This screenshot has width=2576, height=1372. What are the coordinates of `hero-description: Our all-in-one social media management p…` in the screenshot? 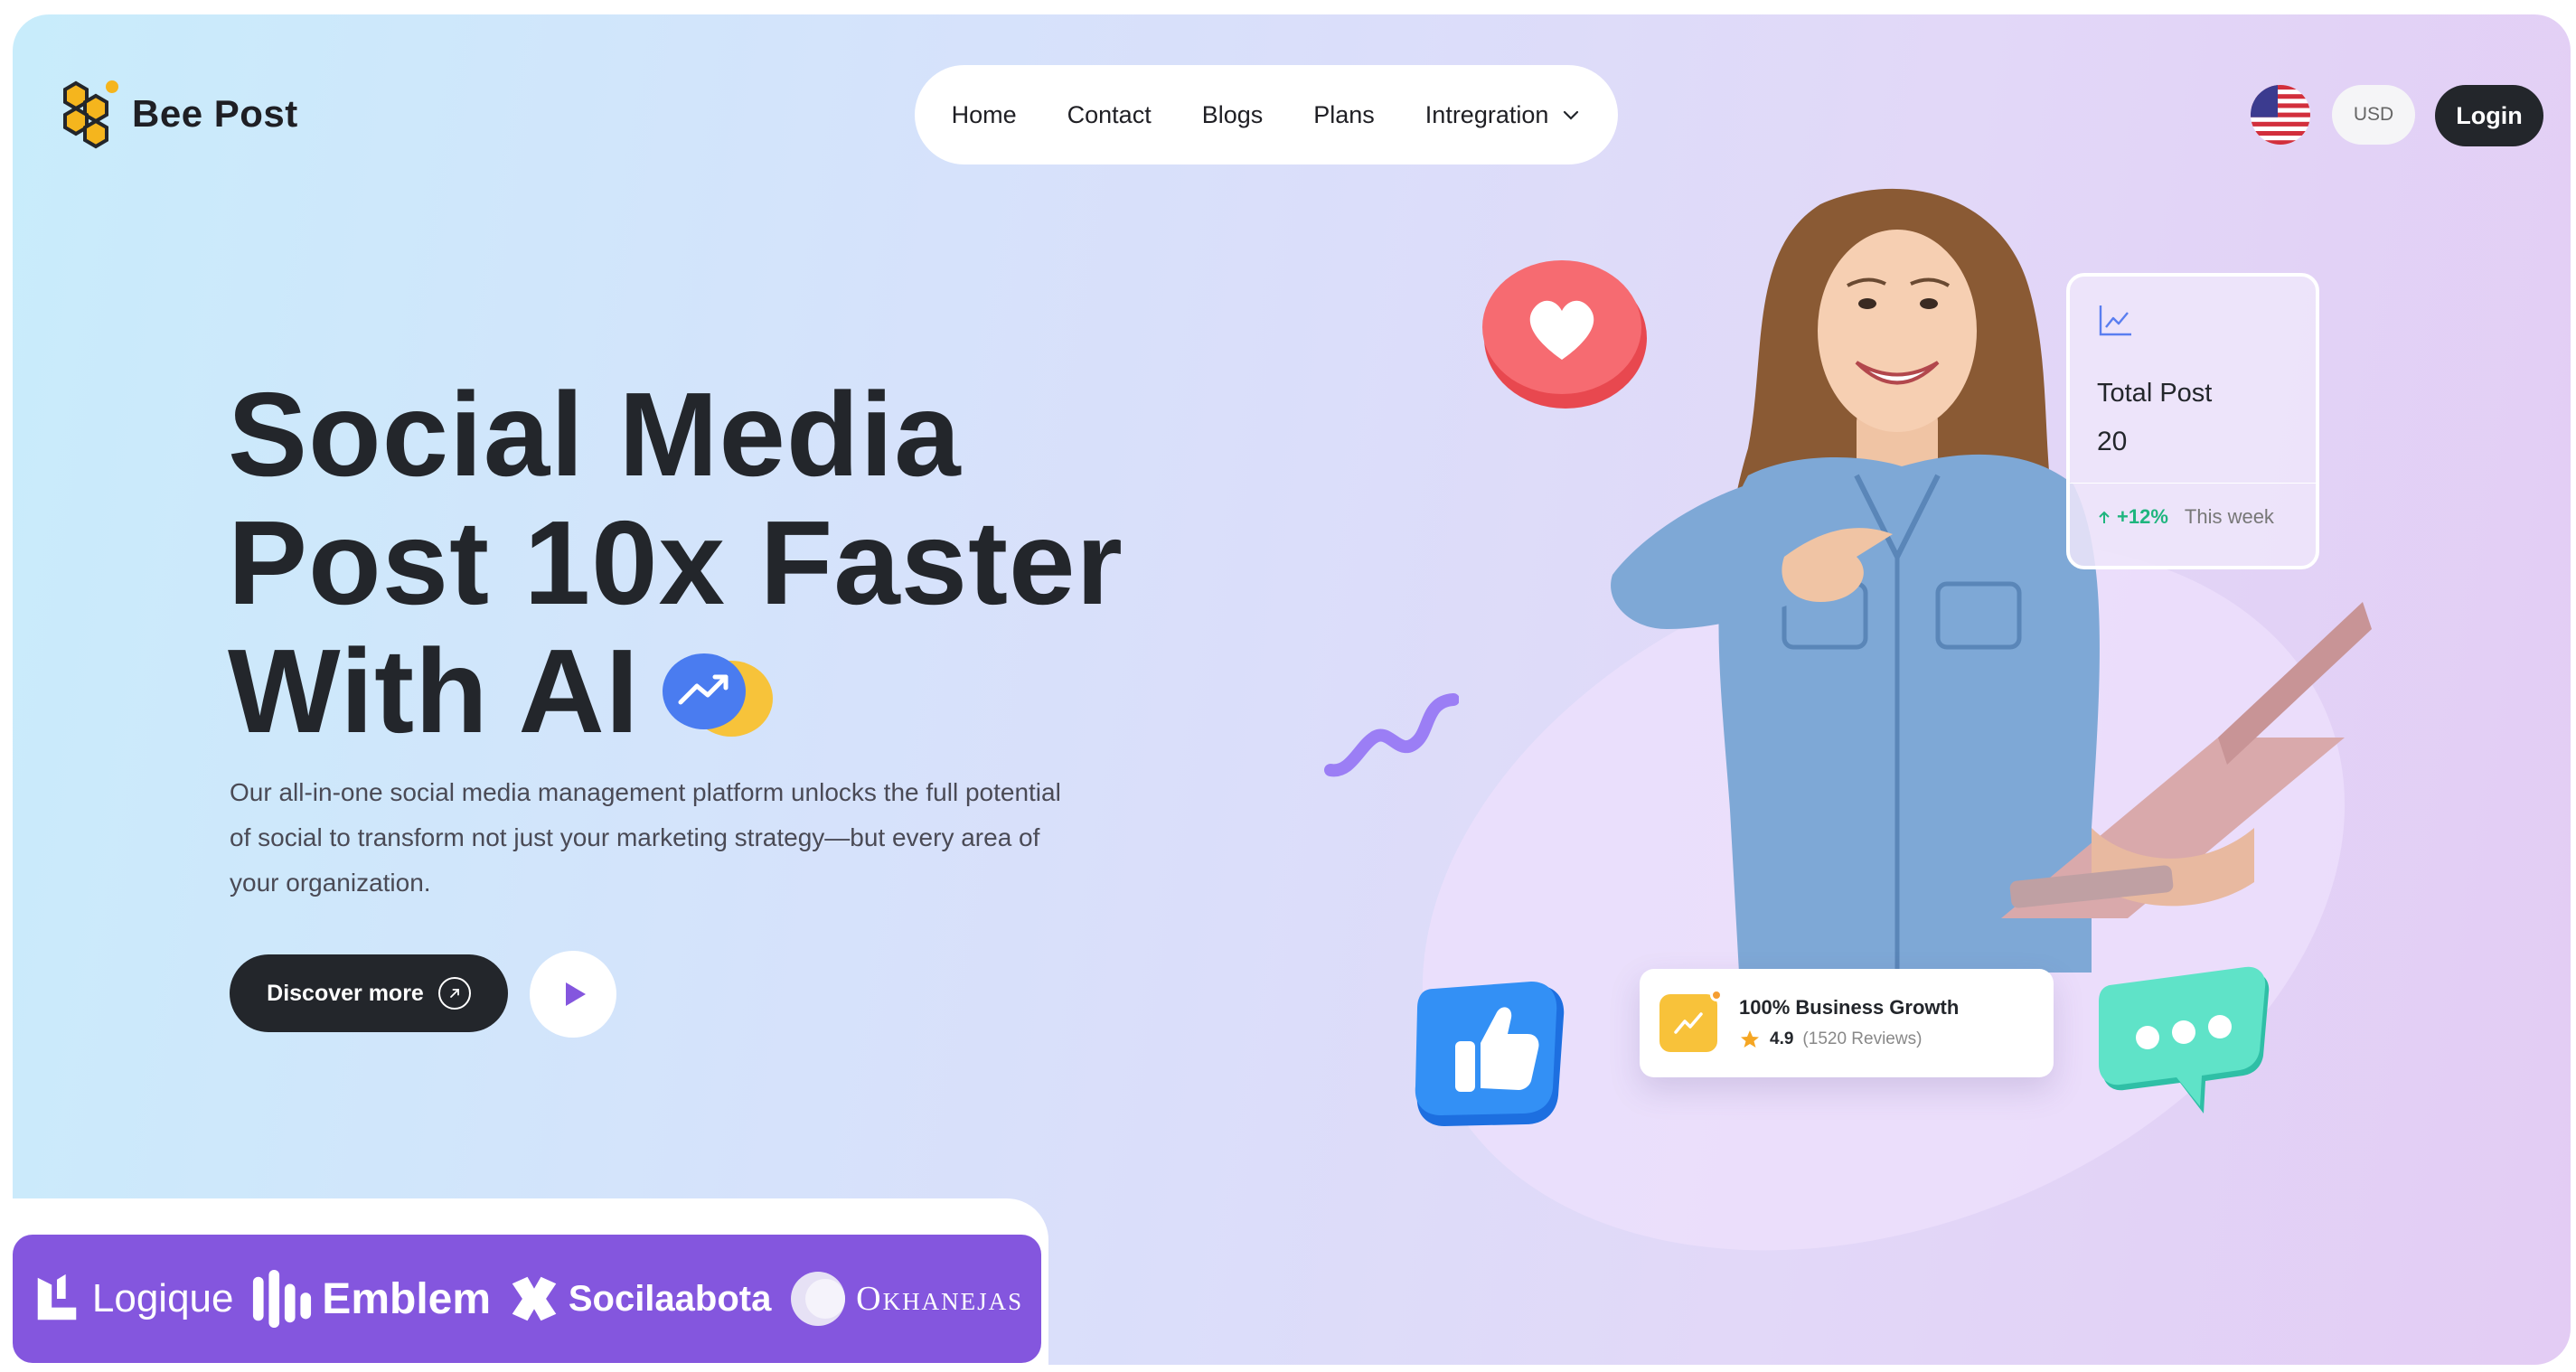 It's located at (646, 838).